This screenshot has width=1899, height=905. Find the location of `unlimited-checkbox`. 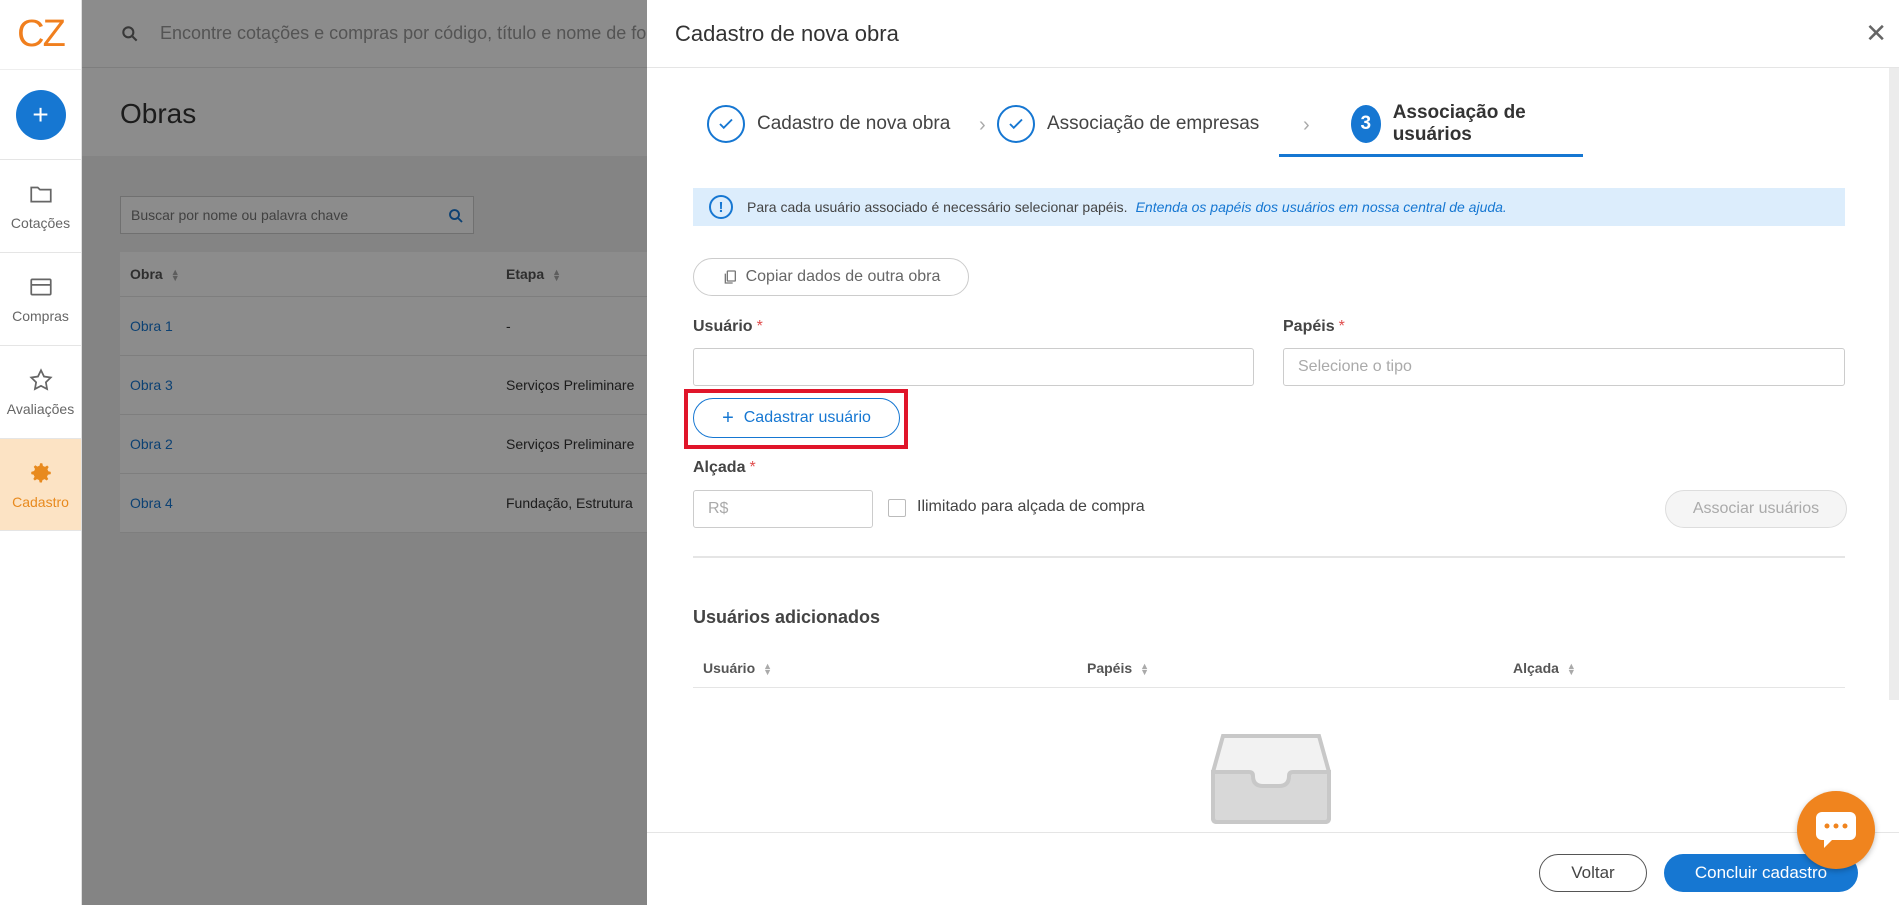

unlimited-checkbox is located at coordinates (897, 508).